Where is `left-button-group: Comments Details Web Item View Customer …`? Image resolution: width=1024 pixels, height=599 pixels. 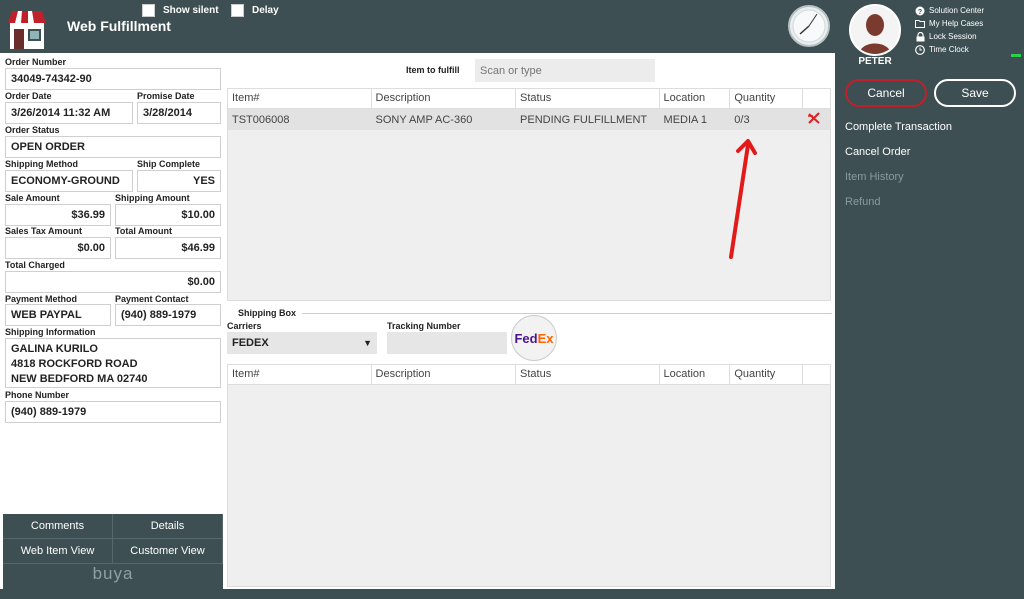 left-button-group: Comments Details Web Item View Customer … is located at coordinates (113, 551).